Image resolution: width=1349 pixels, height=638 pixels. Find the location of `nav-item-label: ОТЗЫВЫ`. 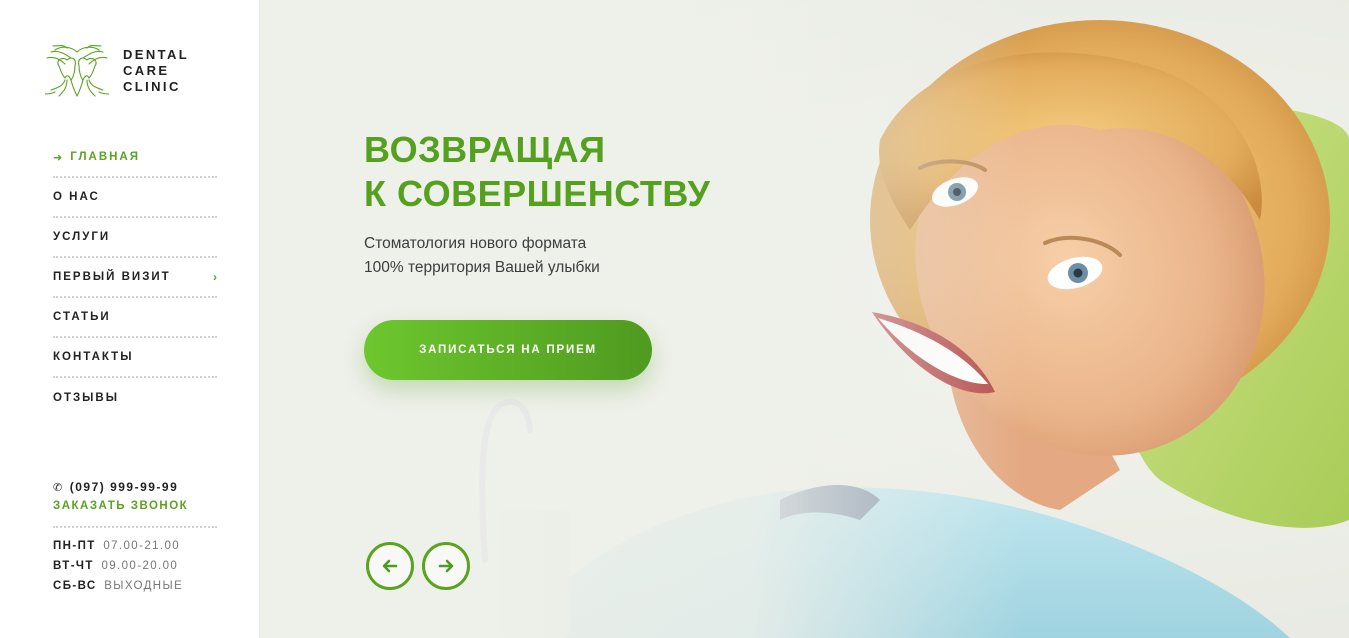

nav-item-label: ОТЗЫВЫ is located at coordinates (86, 398).